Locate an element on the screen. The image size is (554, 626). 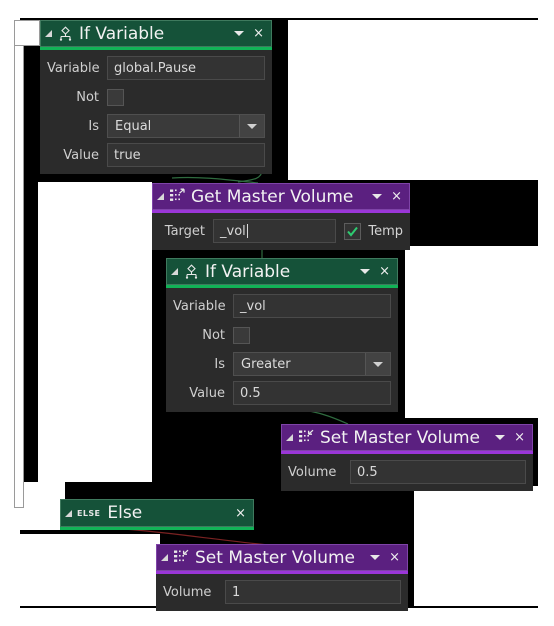
canvas-gap-top-edge is located at coordinates (277, 9).